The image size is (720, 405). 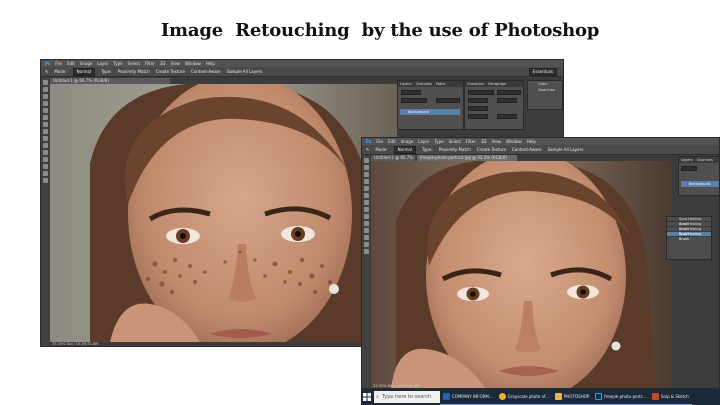 What do you see at coordinates (542, 71) in the screenshot?
I see `workspace-select: Essentials` at bounding box center [542, 71].